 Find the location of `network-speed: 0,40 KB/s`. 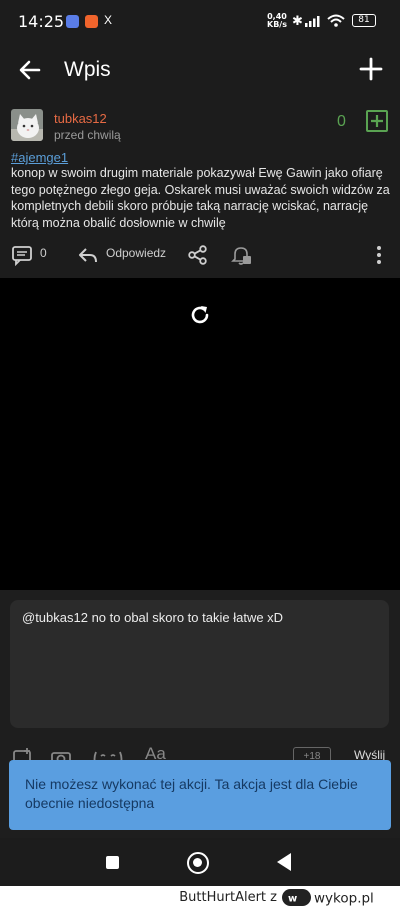

network-speed: 0,40 KB/s is located at coordinates (277, 21).